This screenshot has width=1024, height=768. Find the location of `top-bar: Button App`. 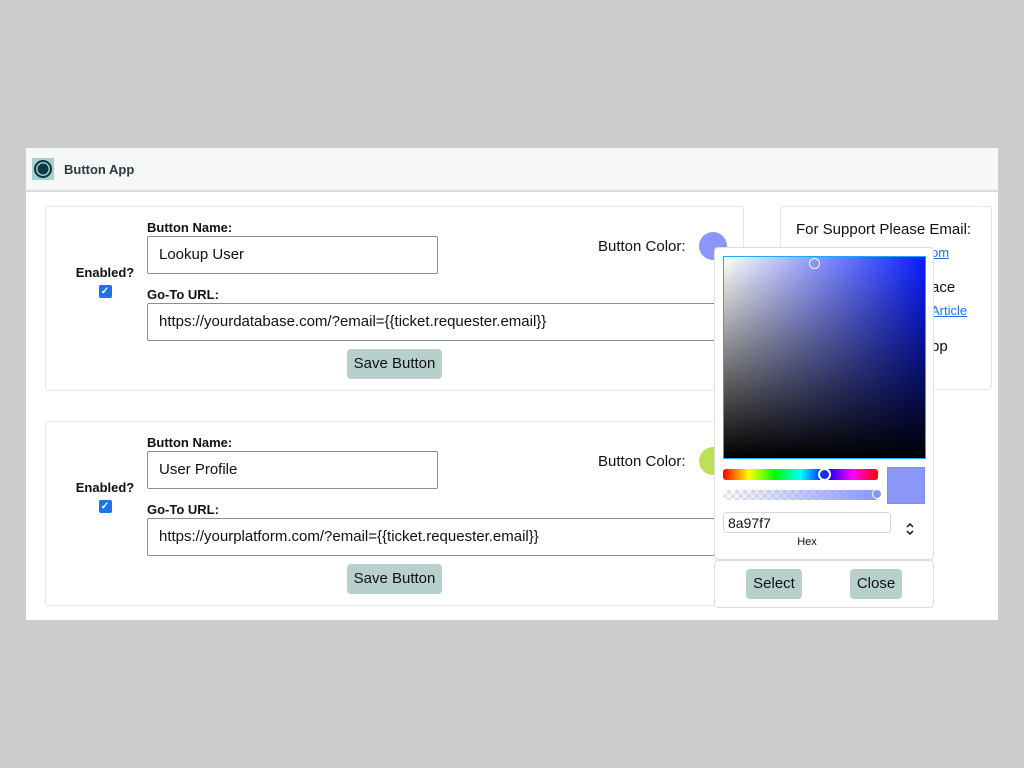

top-bar: Button App is located at coordinates (512, 170).